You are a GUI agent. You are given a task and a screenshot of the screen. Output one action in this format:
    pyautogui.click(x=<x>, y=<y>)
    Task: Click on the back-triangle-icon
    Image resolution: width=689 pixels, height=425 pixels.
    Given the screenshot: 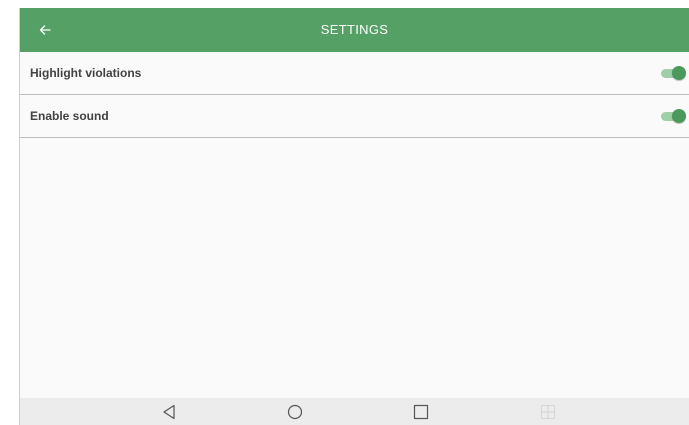 What is the action you would take?
    pyautogui.click(x=169, y=412)
    